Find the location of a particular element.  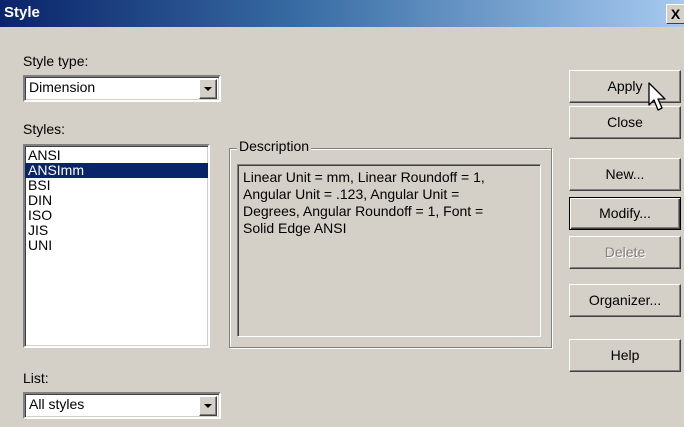

title-bar: Style X is located at coordinates (342, 13).